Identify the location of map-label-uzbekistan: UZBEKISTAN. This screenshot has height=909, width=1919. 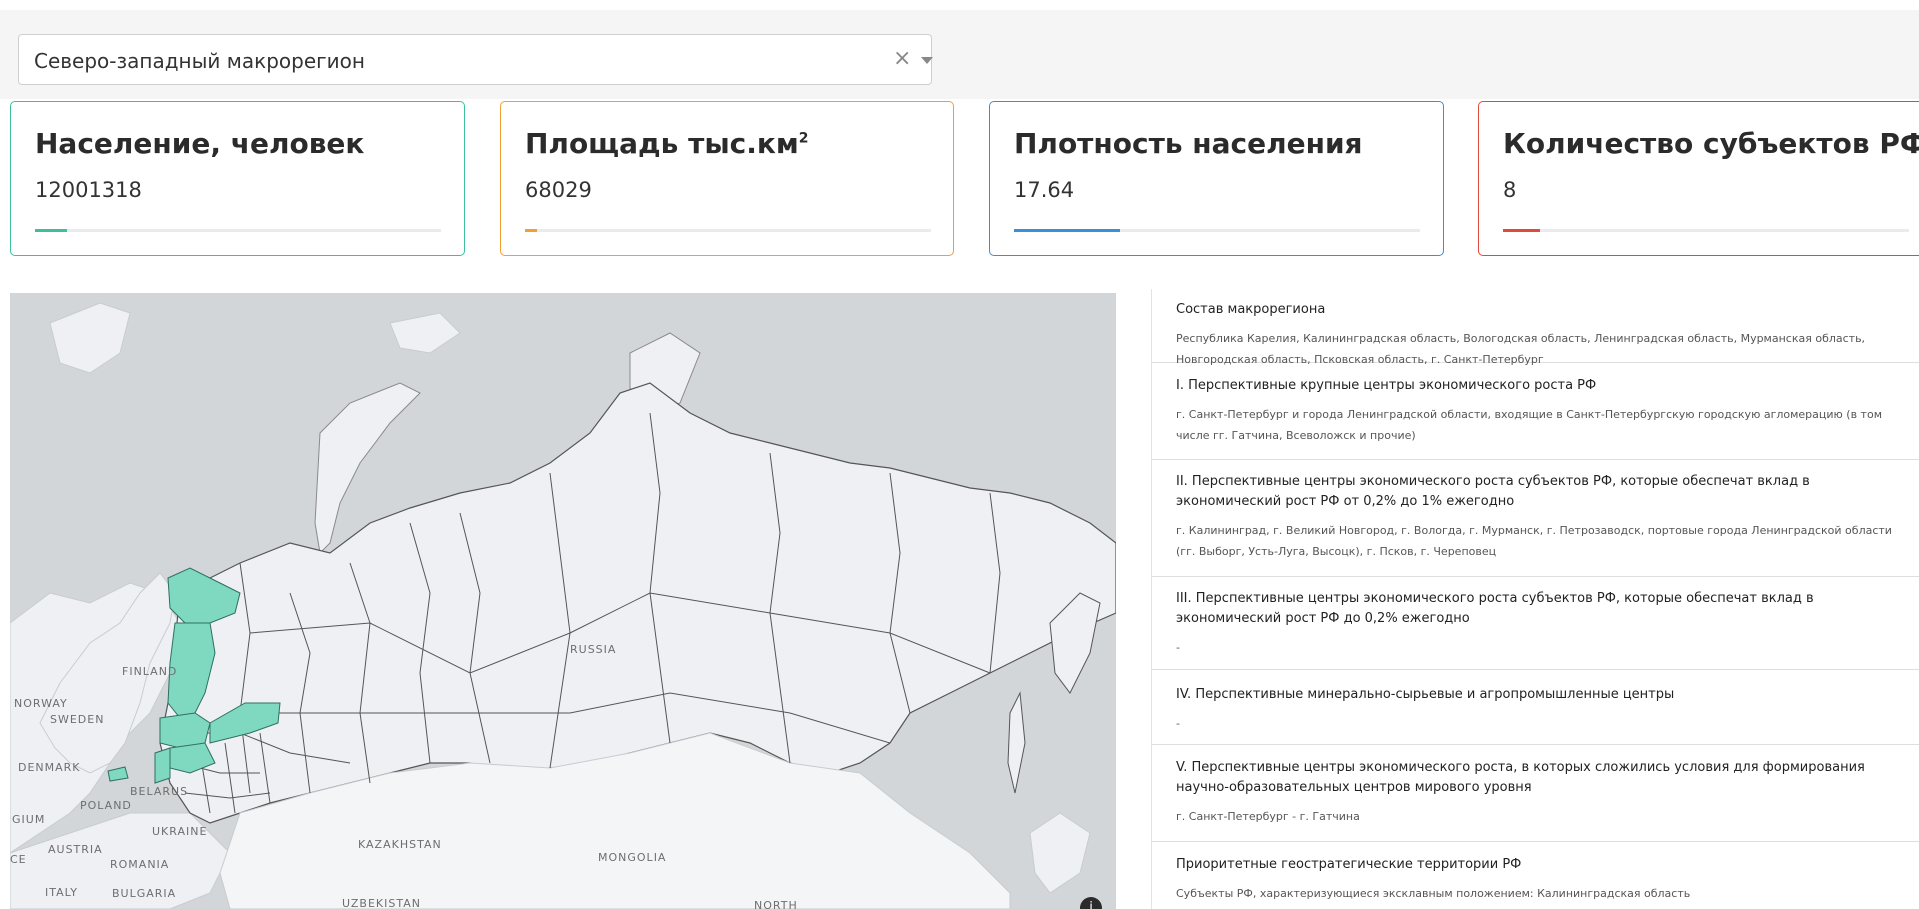
(381, 903).